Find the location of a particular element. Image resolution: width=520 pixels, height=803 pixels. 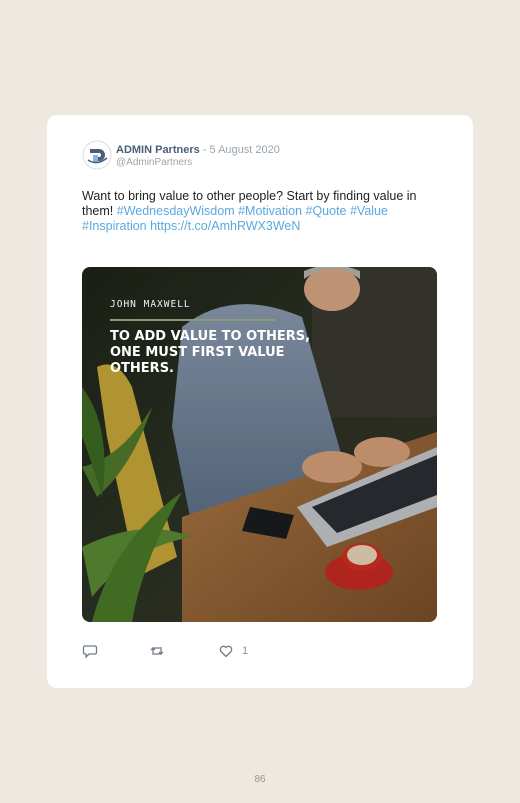

avatar is located at coordinates (97, 155).